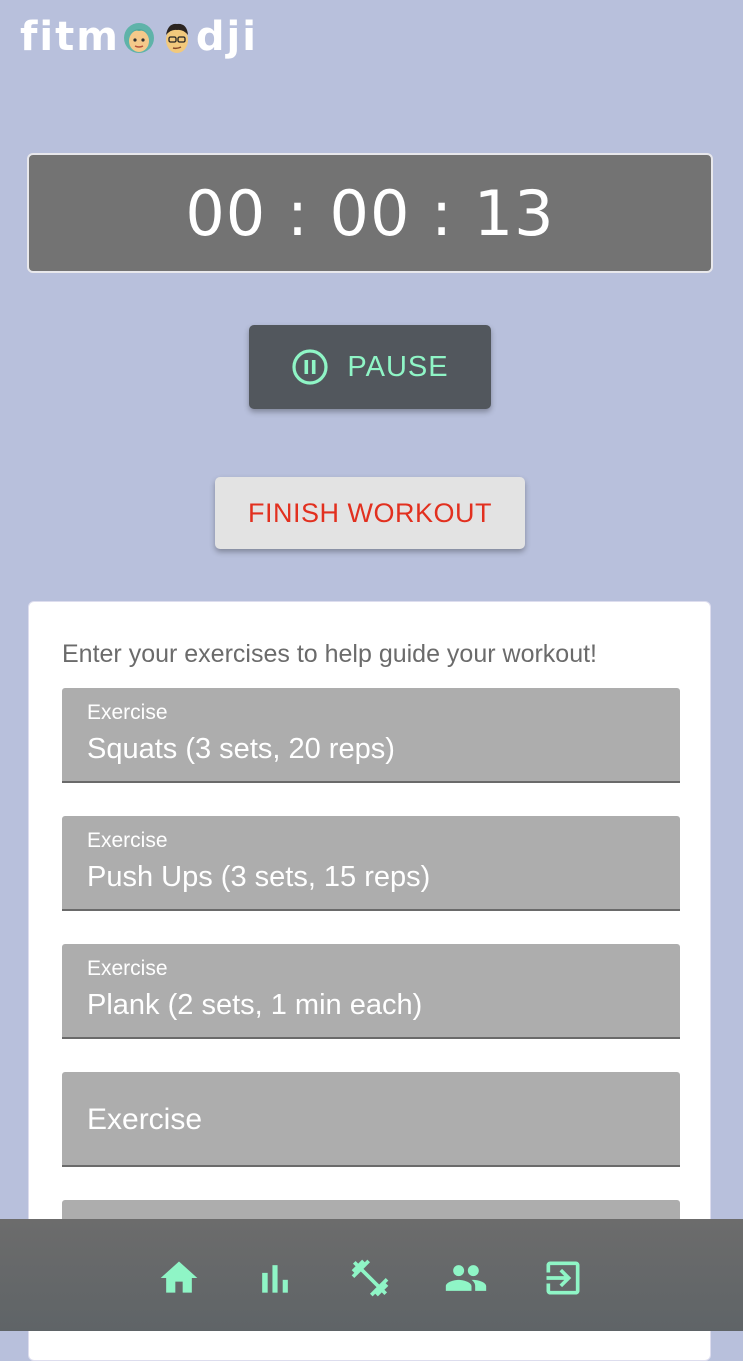 This screenshot has width=743, height=1361. I want to click on finish-workout-button: FINISH WORKOUT, so click(370, 513).